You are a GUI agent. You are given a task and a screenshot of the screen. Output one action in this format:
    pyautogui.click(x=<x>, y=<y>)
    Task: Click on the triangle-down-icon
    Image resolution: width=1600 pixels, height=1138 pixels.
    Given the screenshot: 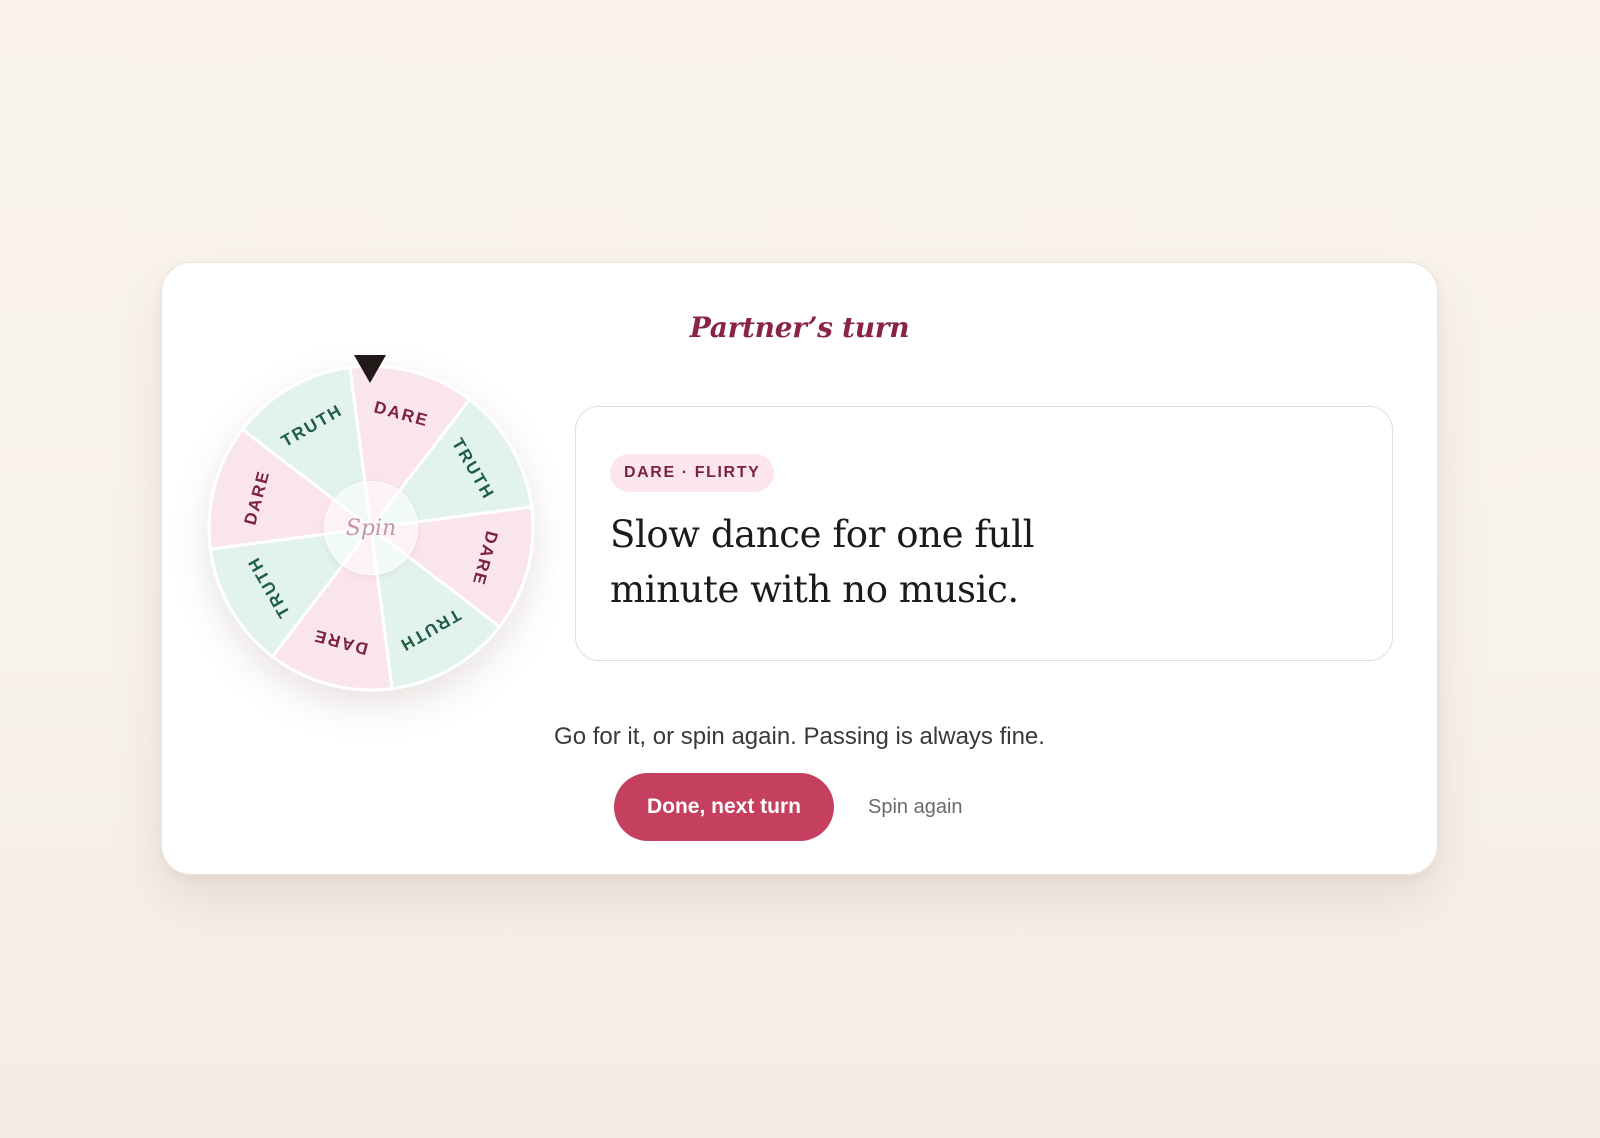 What is the action you would take?
    pyautogui.click(x=370, y=369)
    